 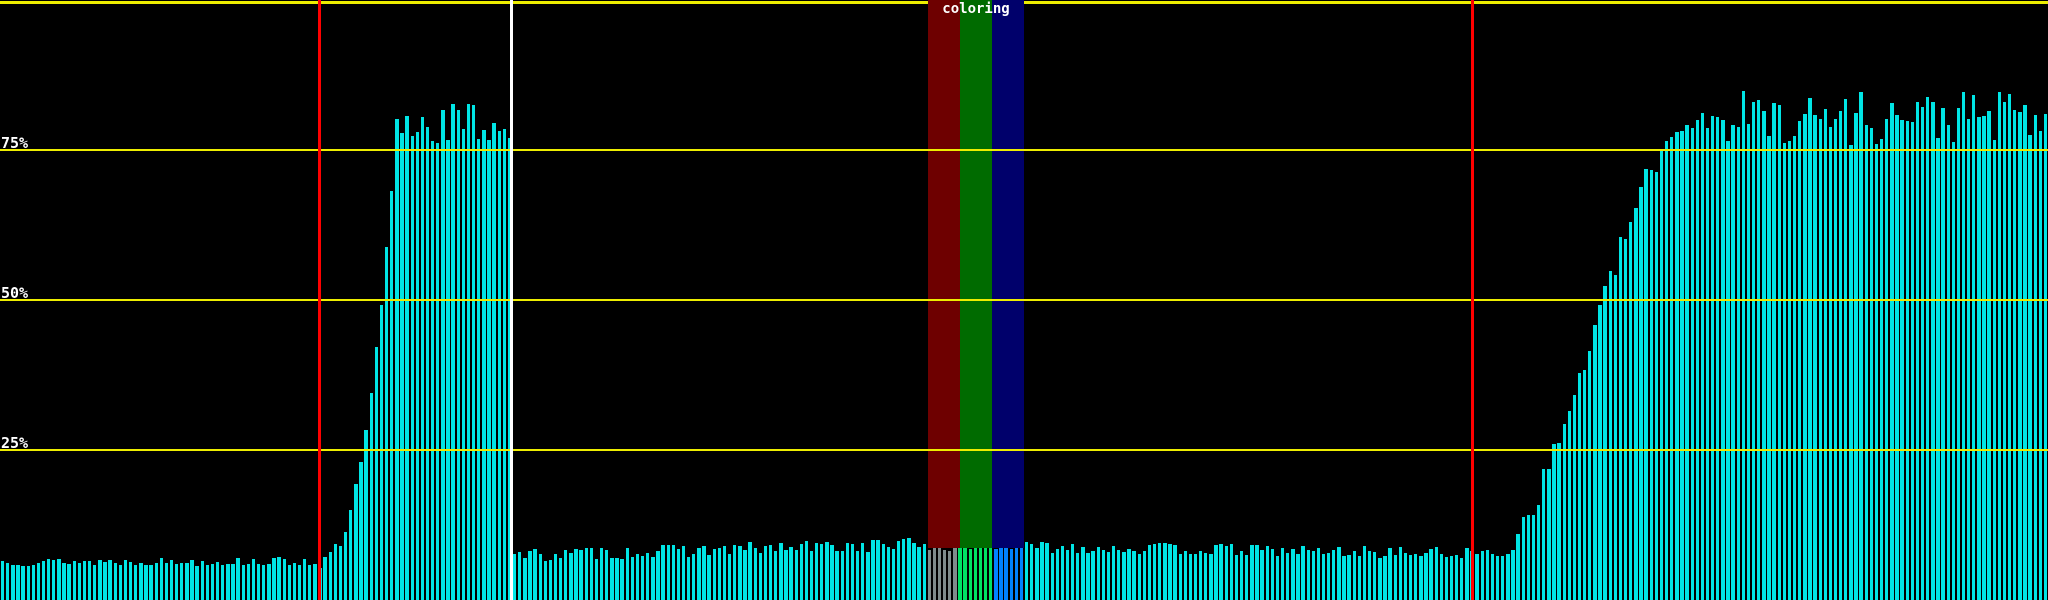 I want to click on axis-label-75: 75%, so click(x=15, y=143).